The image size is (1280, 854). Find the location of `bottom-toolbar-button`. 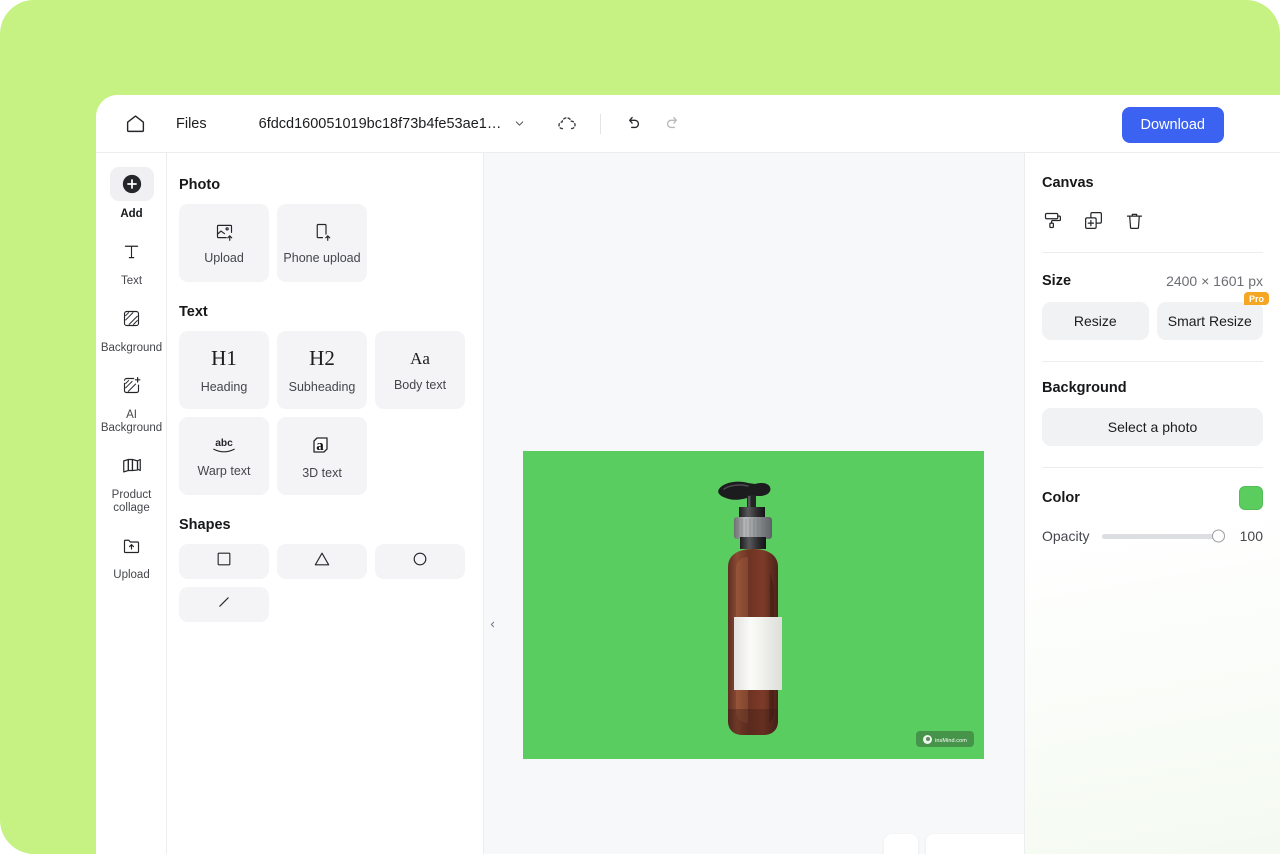

bottom-toolbar-button is located at coordinates (901, 844).